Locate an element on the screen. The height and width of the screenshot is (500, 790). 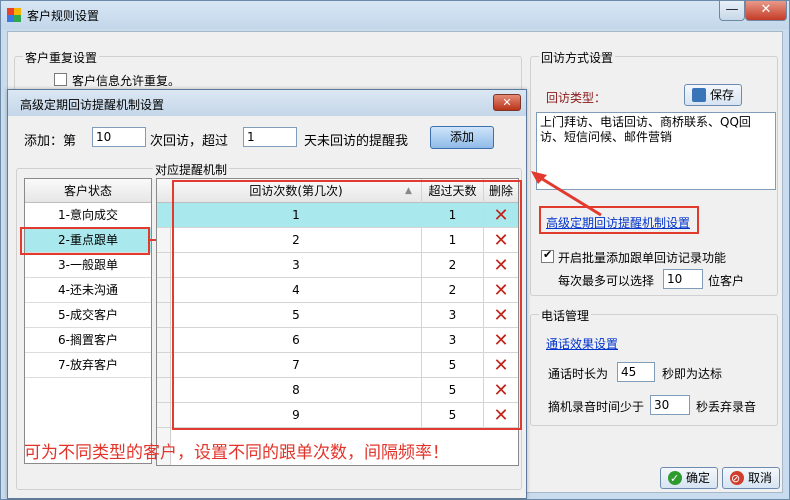
dialog-title-bar: 高级定期回访提醒机制设置 ✕ is located at coordinates (267, 103).